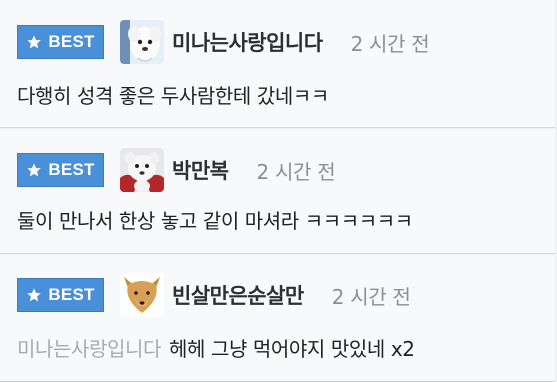 The width and height of the screenshot is (557, 382). I want to click on comment-body: 다행히 성격 좋은 두사람한테 갔네ㅋㅋ, so click(173, 96).